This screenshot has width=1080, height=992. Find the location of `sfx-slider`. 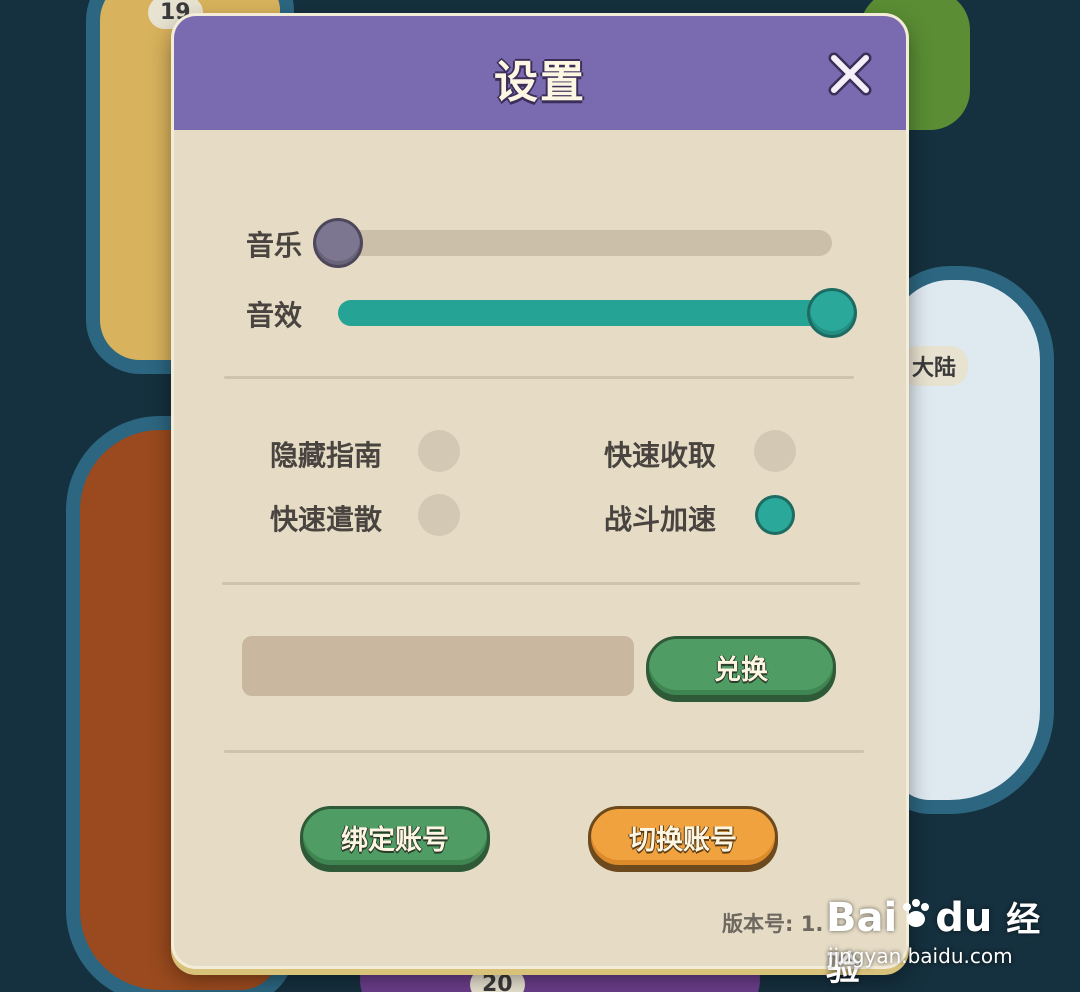

sfx-slider is located at coordinates (596, 313).